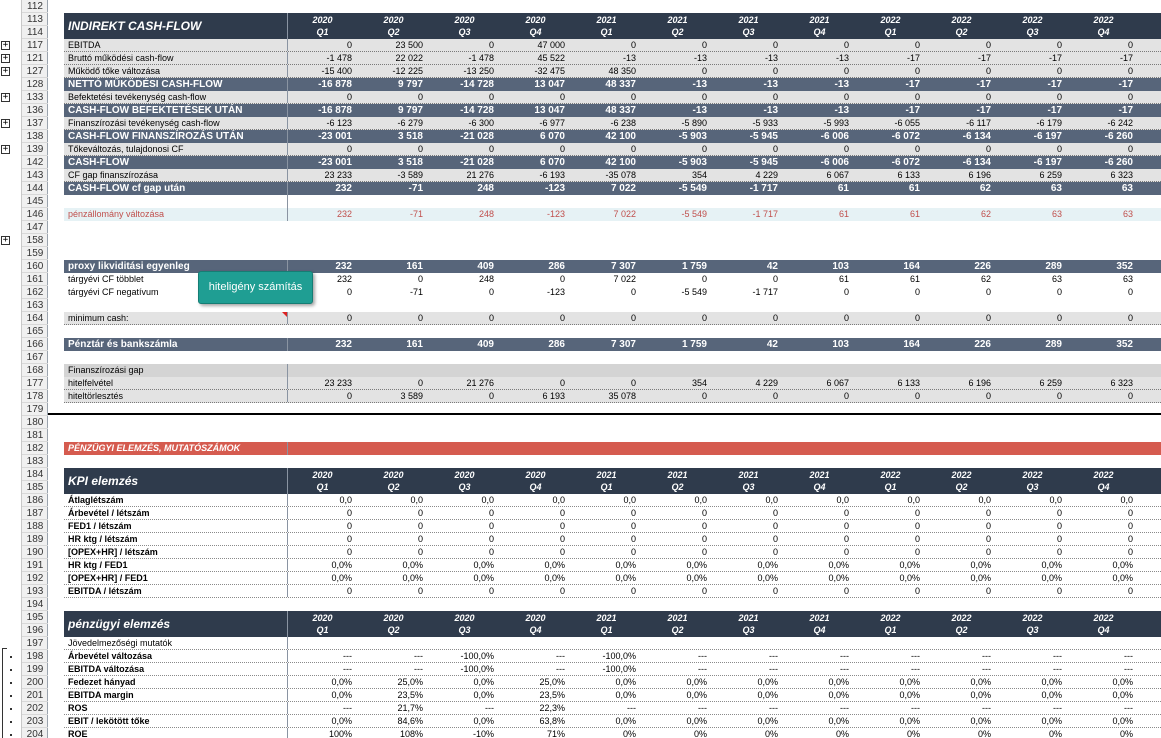 This screenshot has width=1161, height=738. Describe the element at coordinates (390, 292) in the screenshot. I see `value-cell: -71` at that location.